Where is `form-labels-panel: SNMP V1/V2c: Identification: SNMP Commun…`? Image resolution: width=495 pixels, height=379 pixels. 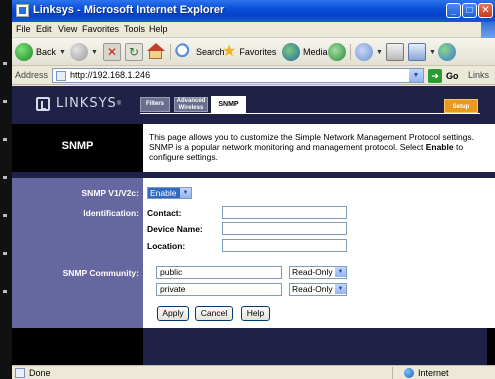 form-labels-panel: SNMP V1/V2c: Identification: SNMP Commun… is located at coordinates (77, 253).